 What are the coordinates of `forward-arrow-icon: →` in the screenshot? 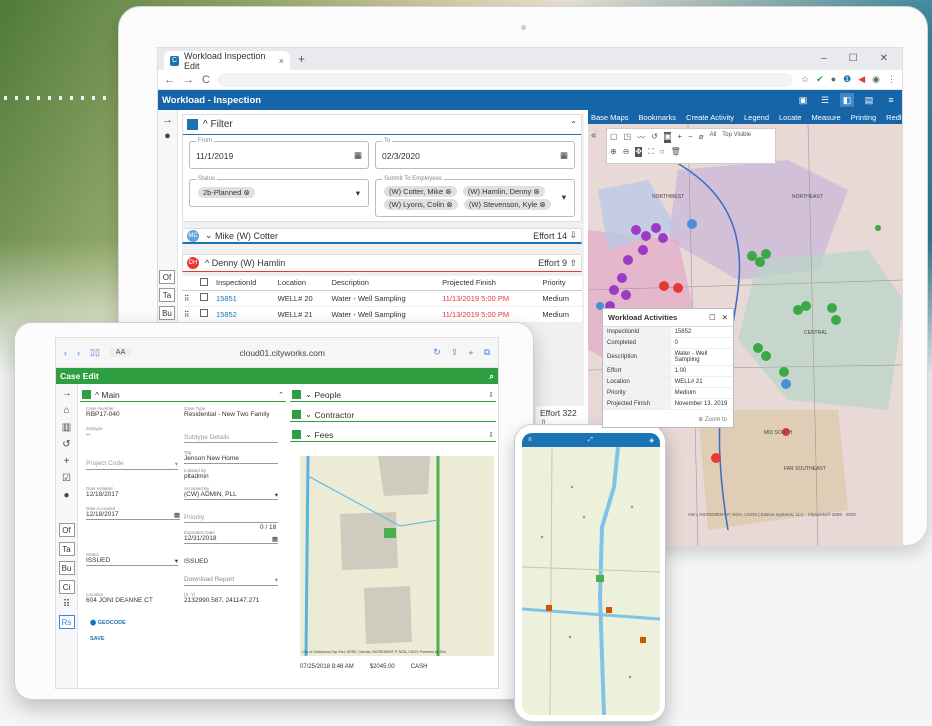 It's located at (188, 80).